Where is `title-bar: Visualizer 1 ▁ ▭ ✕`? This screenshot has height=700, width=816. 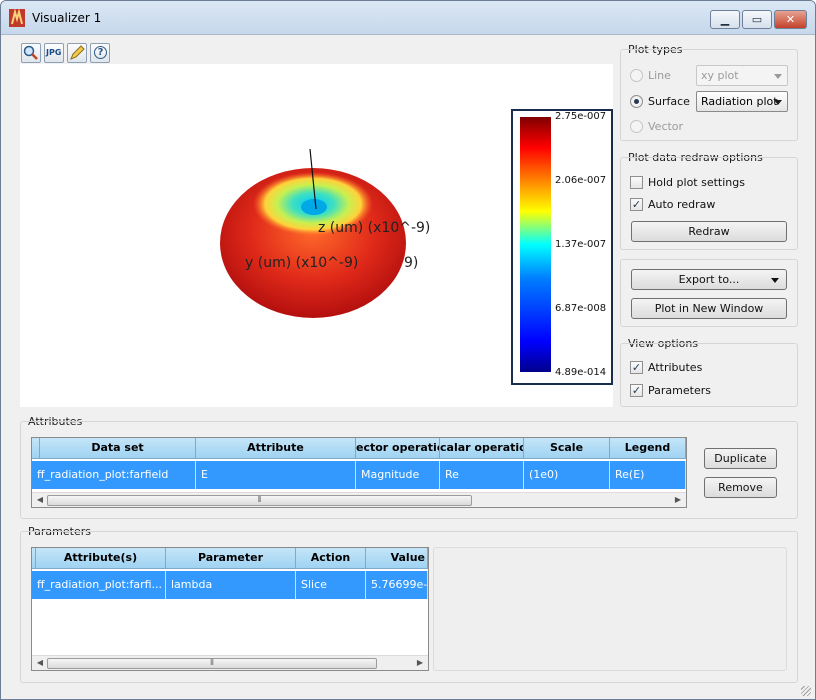 title-bar: Visualizer 1 ▁ ▭ ✕ is located at coordinates (408, 18).